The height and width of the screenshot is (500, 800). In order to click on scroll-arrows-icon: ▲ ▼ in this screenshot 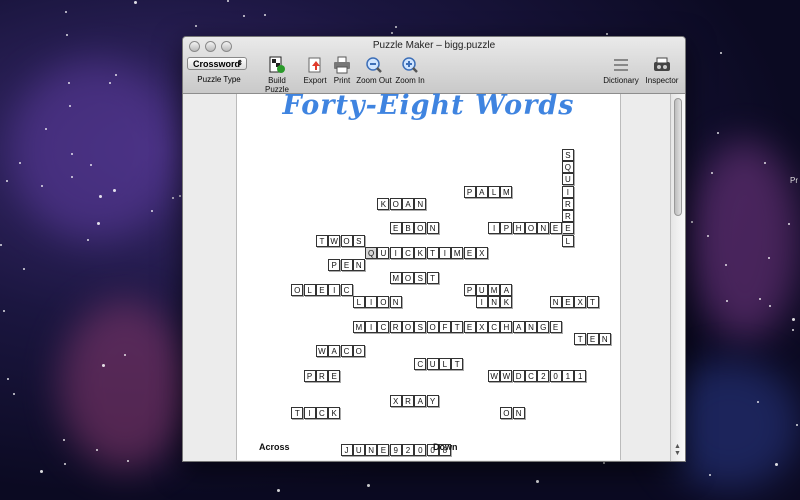, I will do `click(677, 450)`.